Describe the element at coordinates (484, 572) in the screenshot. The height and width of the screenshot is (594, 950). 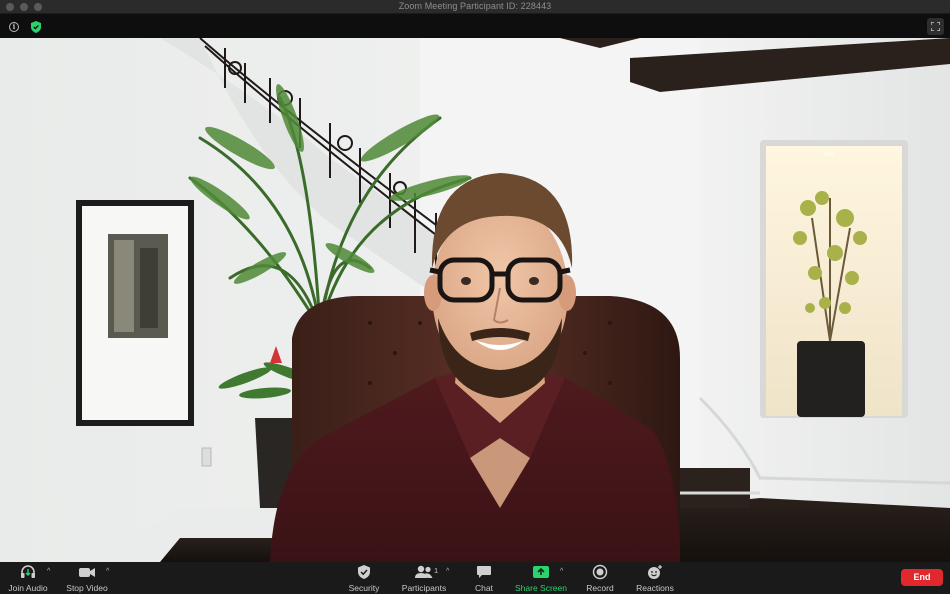
I see `chat-bubble-icon` at that location.